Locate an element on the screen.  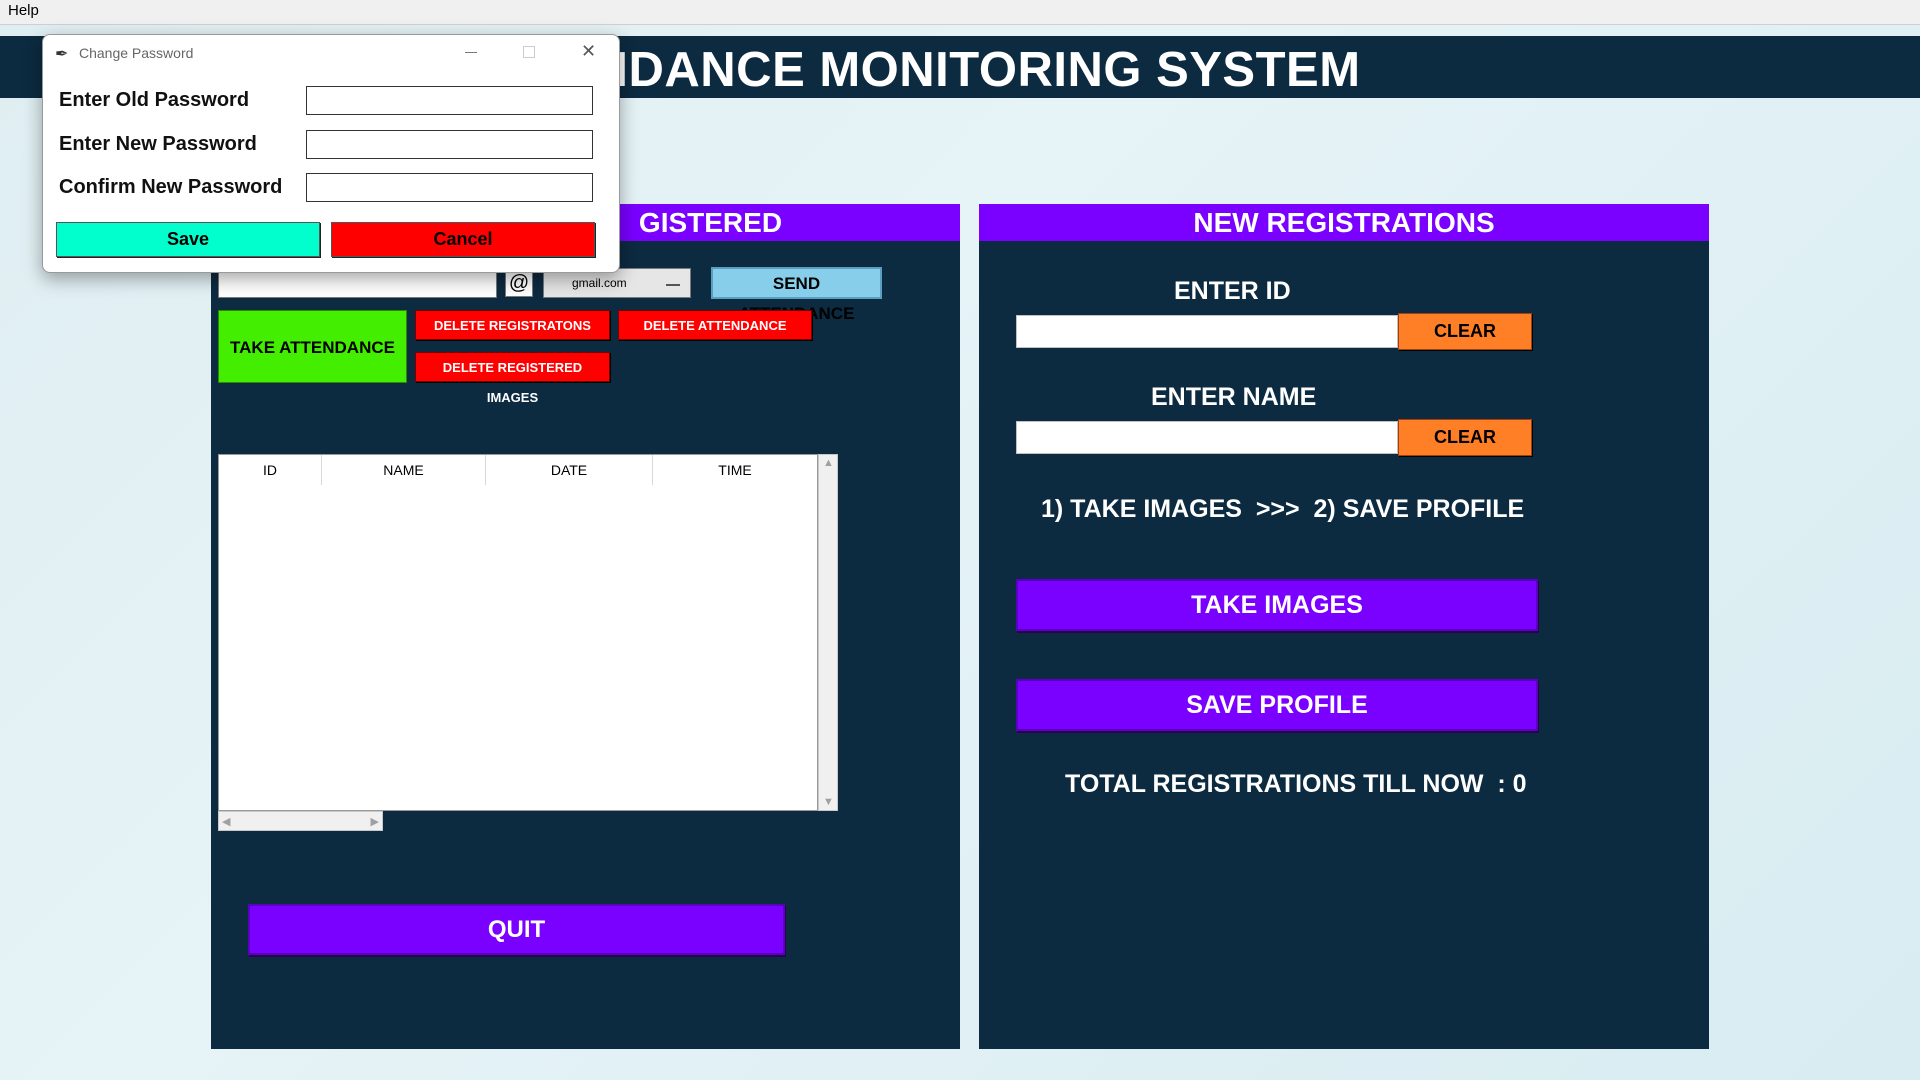
menu-bar: Help is located at coordinates (960, 12).